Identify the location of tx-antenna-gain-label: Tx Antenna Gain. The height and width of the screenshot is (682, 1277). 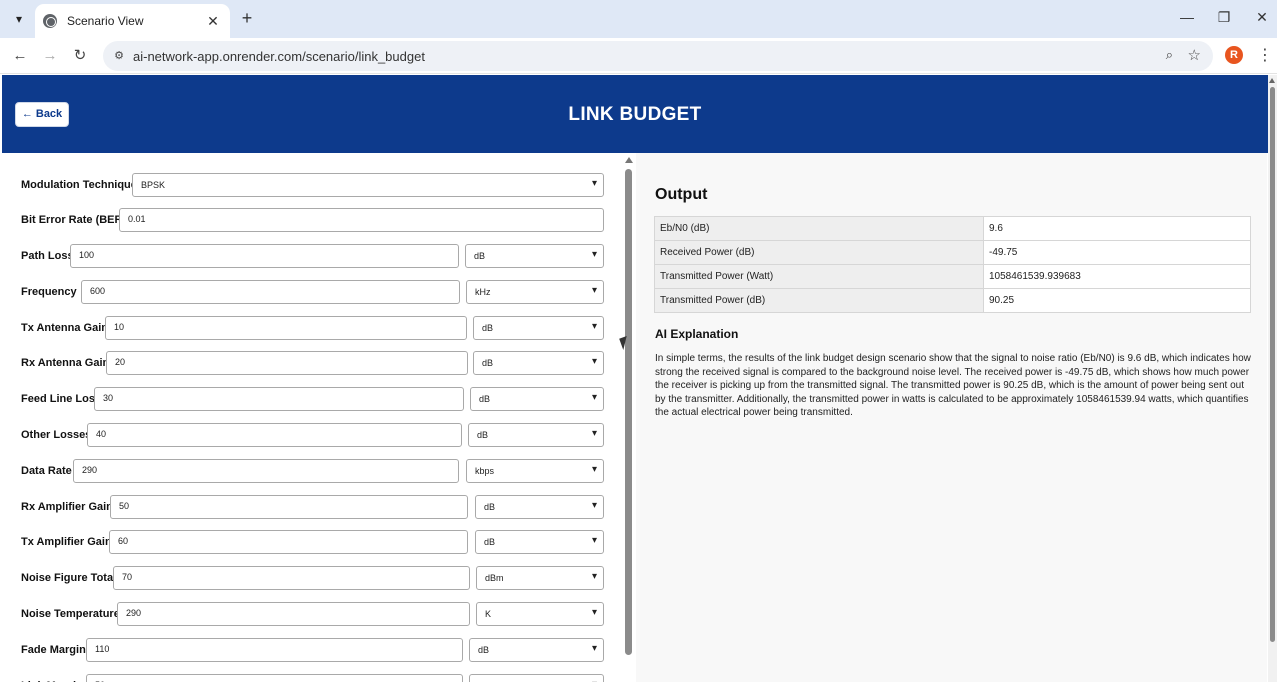
(64, 327).